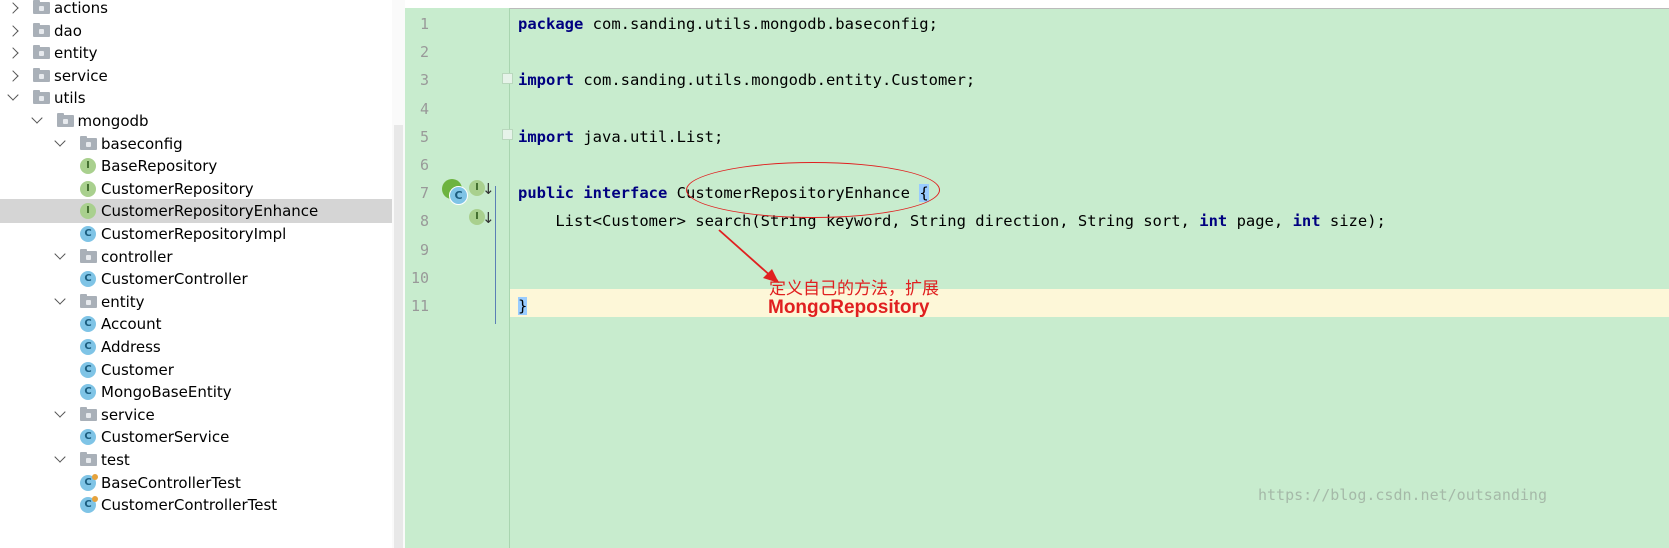  I want to click on tree-item: C CustomerService, so click(202, 437).